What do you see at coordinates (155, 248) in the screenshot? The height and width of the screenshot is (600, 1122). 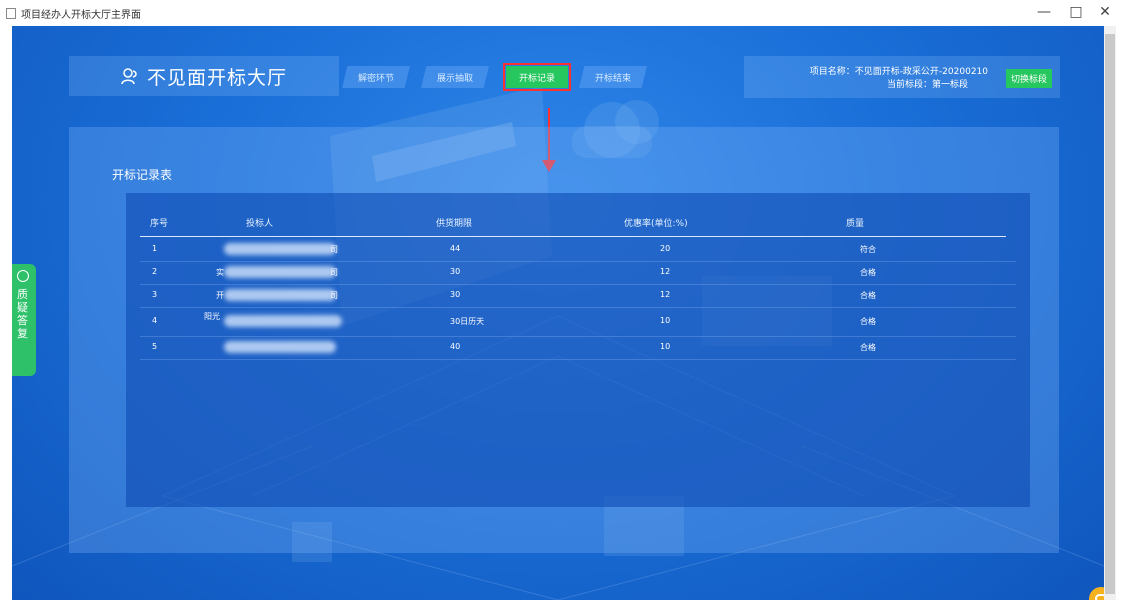 I see `cell-no: 1` at bounding box center [155, 248].